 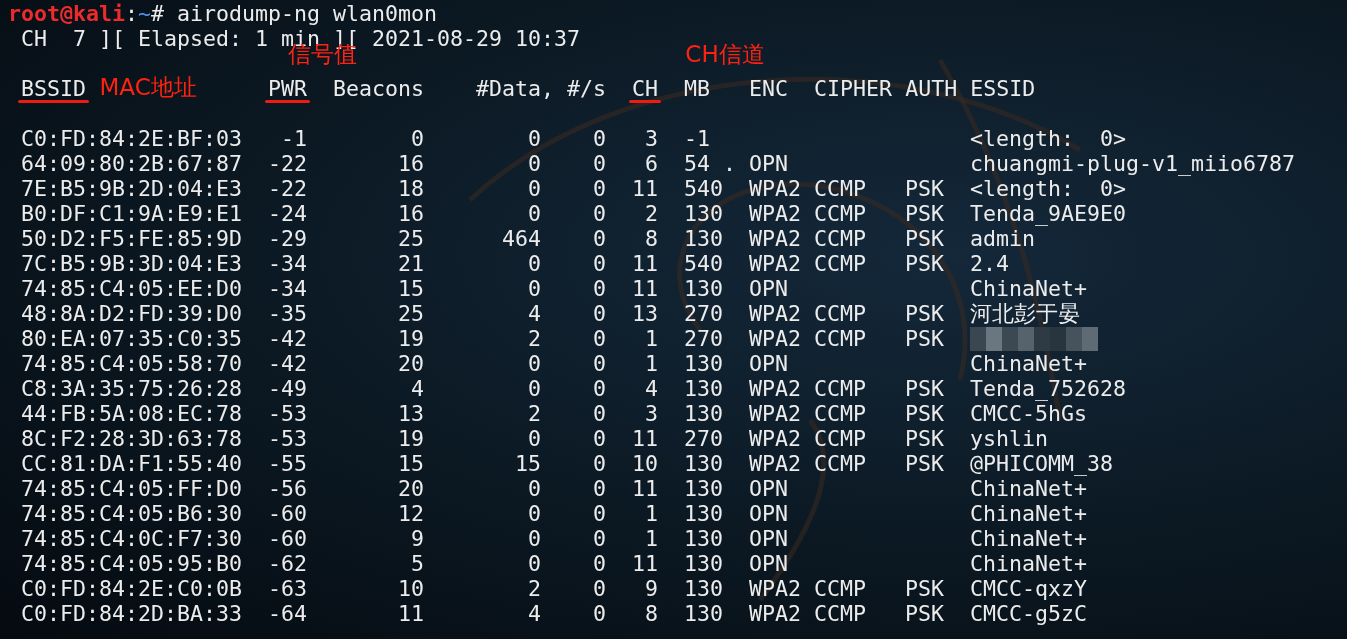 What do you see at coordinates (1009, 438) in the screenshot?
I see `table-cell: yshlin` at bounding box center [1009, 438].